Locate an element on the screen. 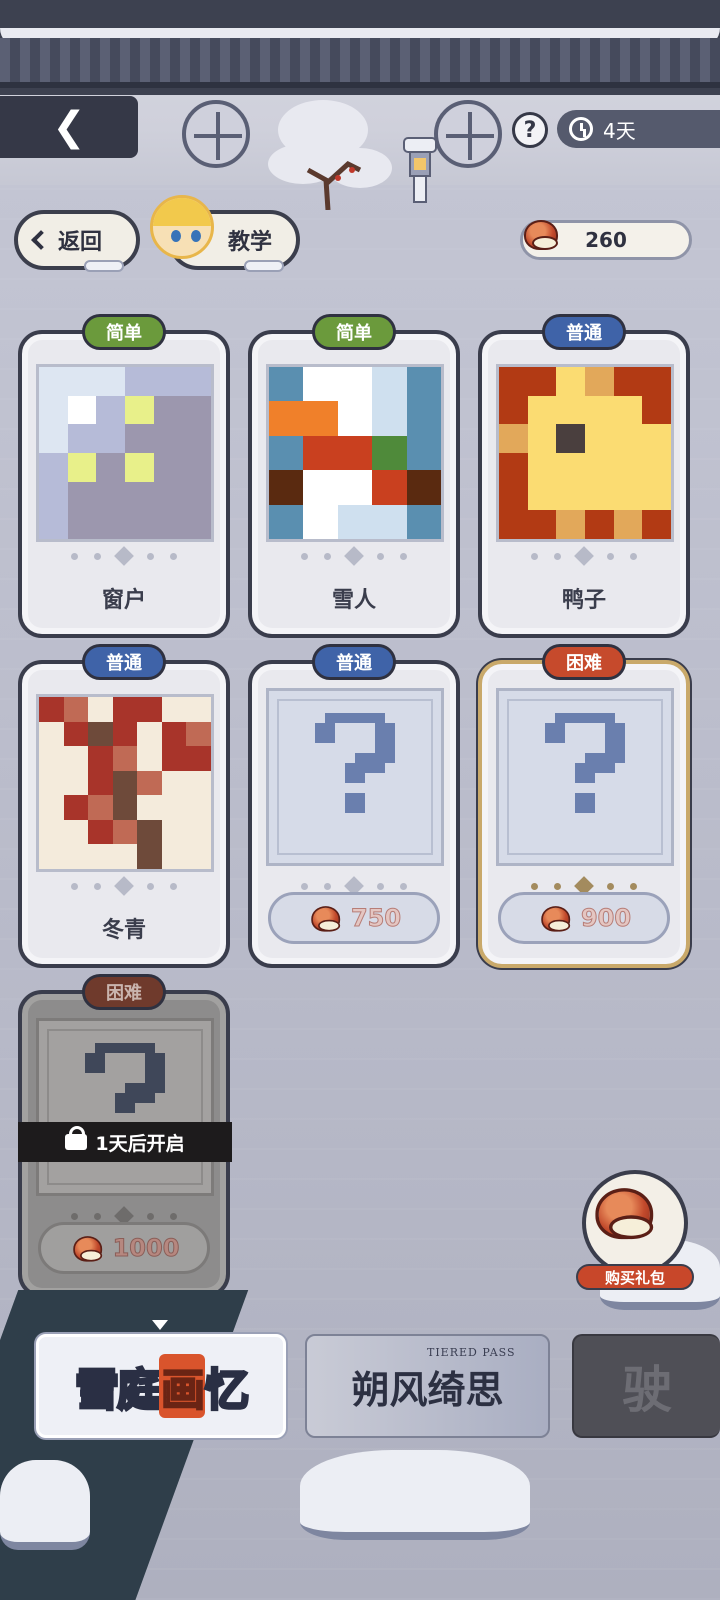 The width and height of the screenshot is (720, 1600). unlock-price: 900 is located at coordinates (606, 918).